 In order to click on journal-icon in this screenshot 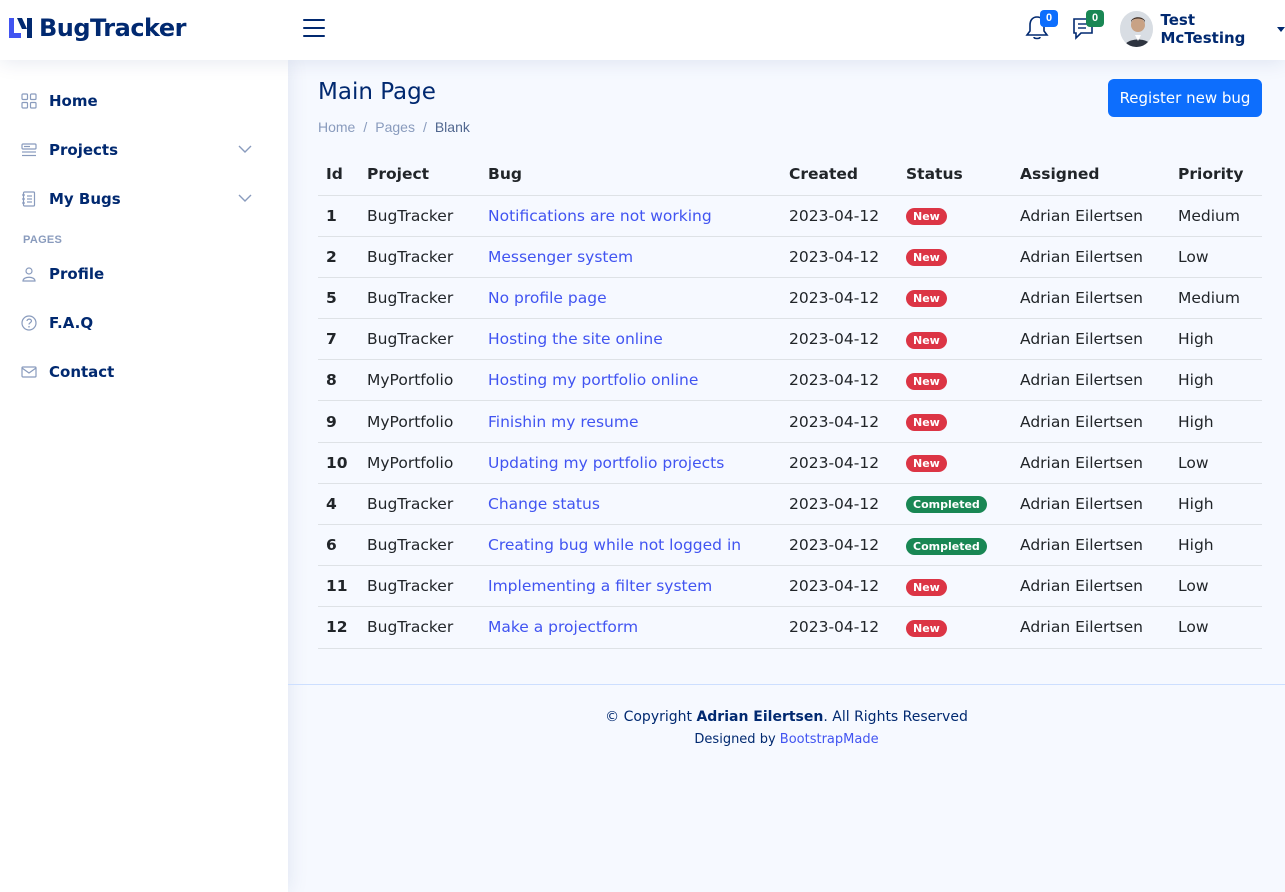, I will do `click(29, 199)`.